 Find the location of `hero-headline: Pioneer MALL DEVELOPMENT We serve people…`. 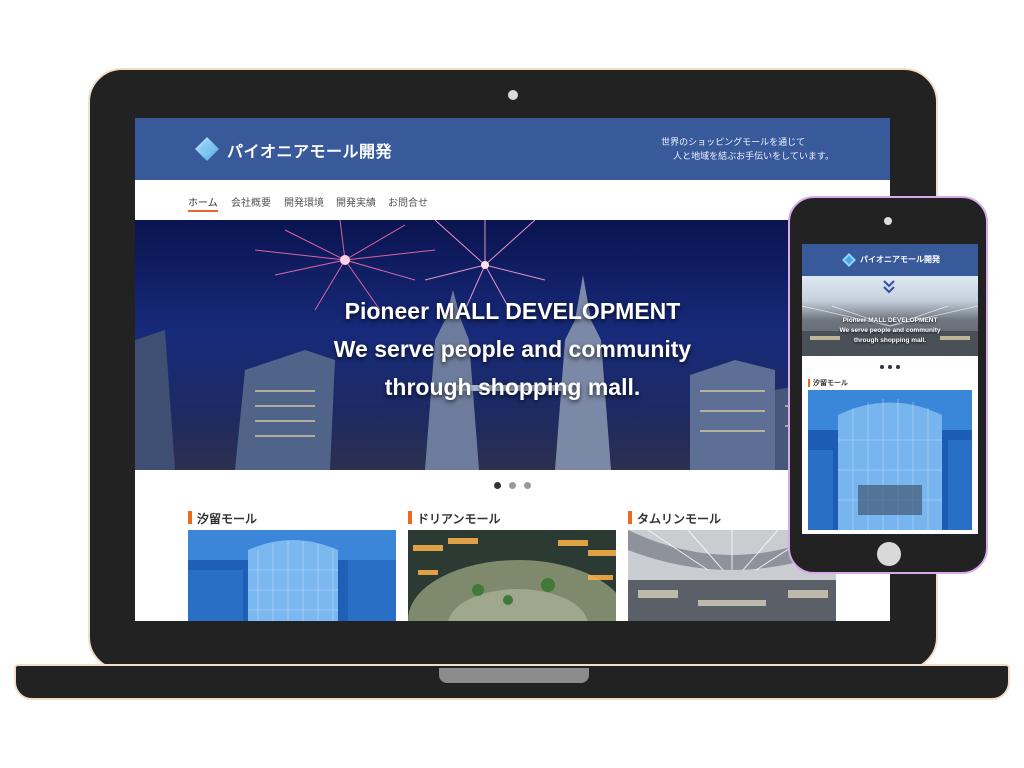

hero-headline: Pioneer MALL DEVELOPMENT We serve people… is located at coordinates (512, 349).